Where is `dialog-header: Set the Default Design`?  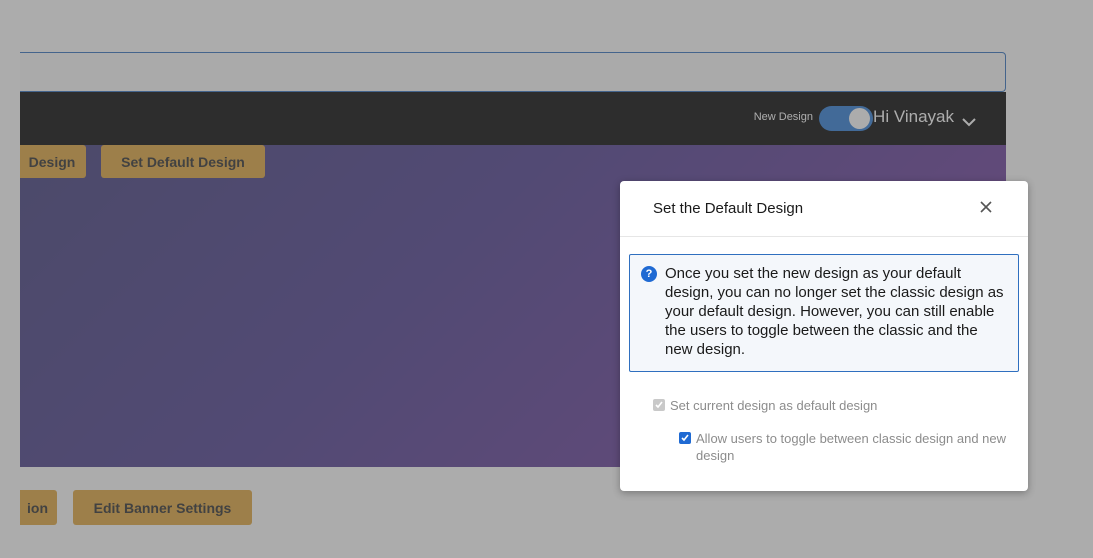
dialog-header: Set the Default Design is located at coordinates (824, 209).